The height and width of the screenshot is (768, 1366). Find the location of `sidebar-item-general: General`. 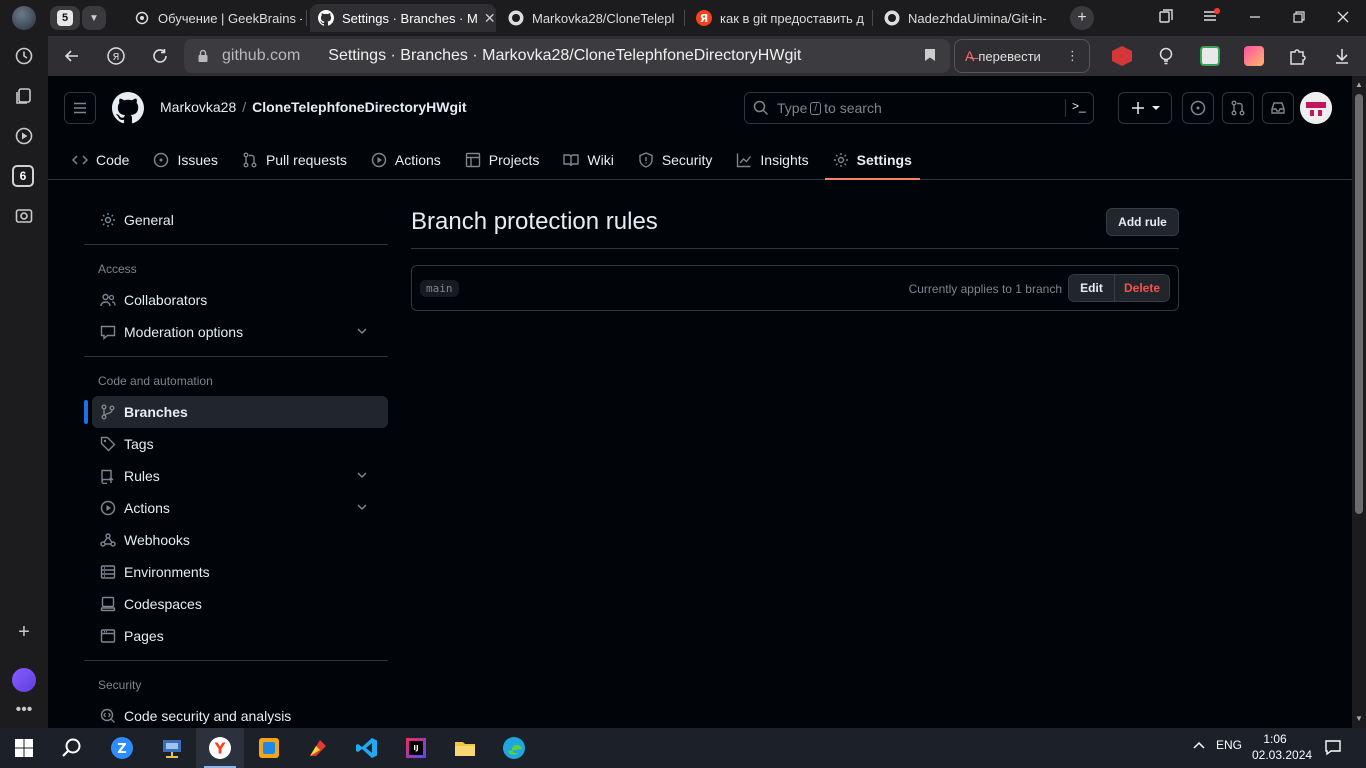

sidebar-item-general: General is located at coordinates (240, 220).